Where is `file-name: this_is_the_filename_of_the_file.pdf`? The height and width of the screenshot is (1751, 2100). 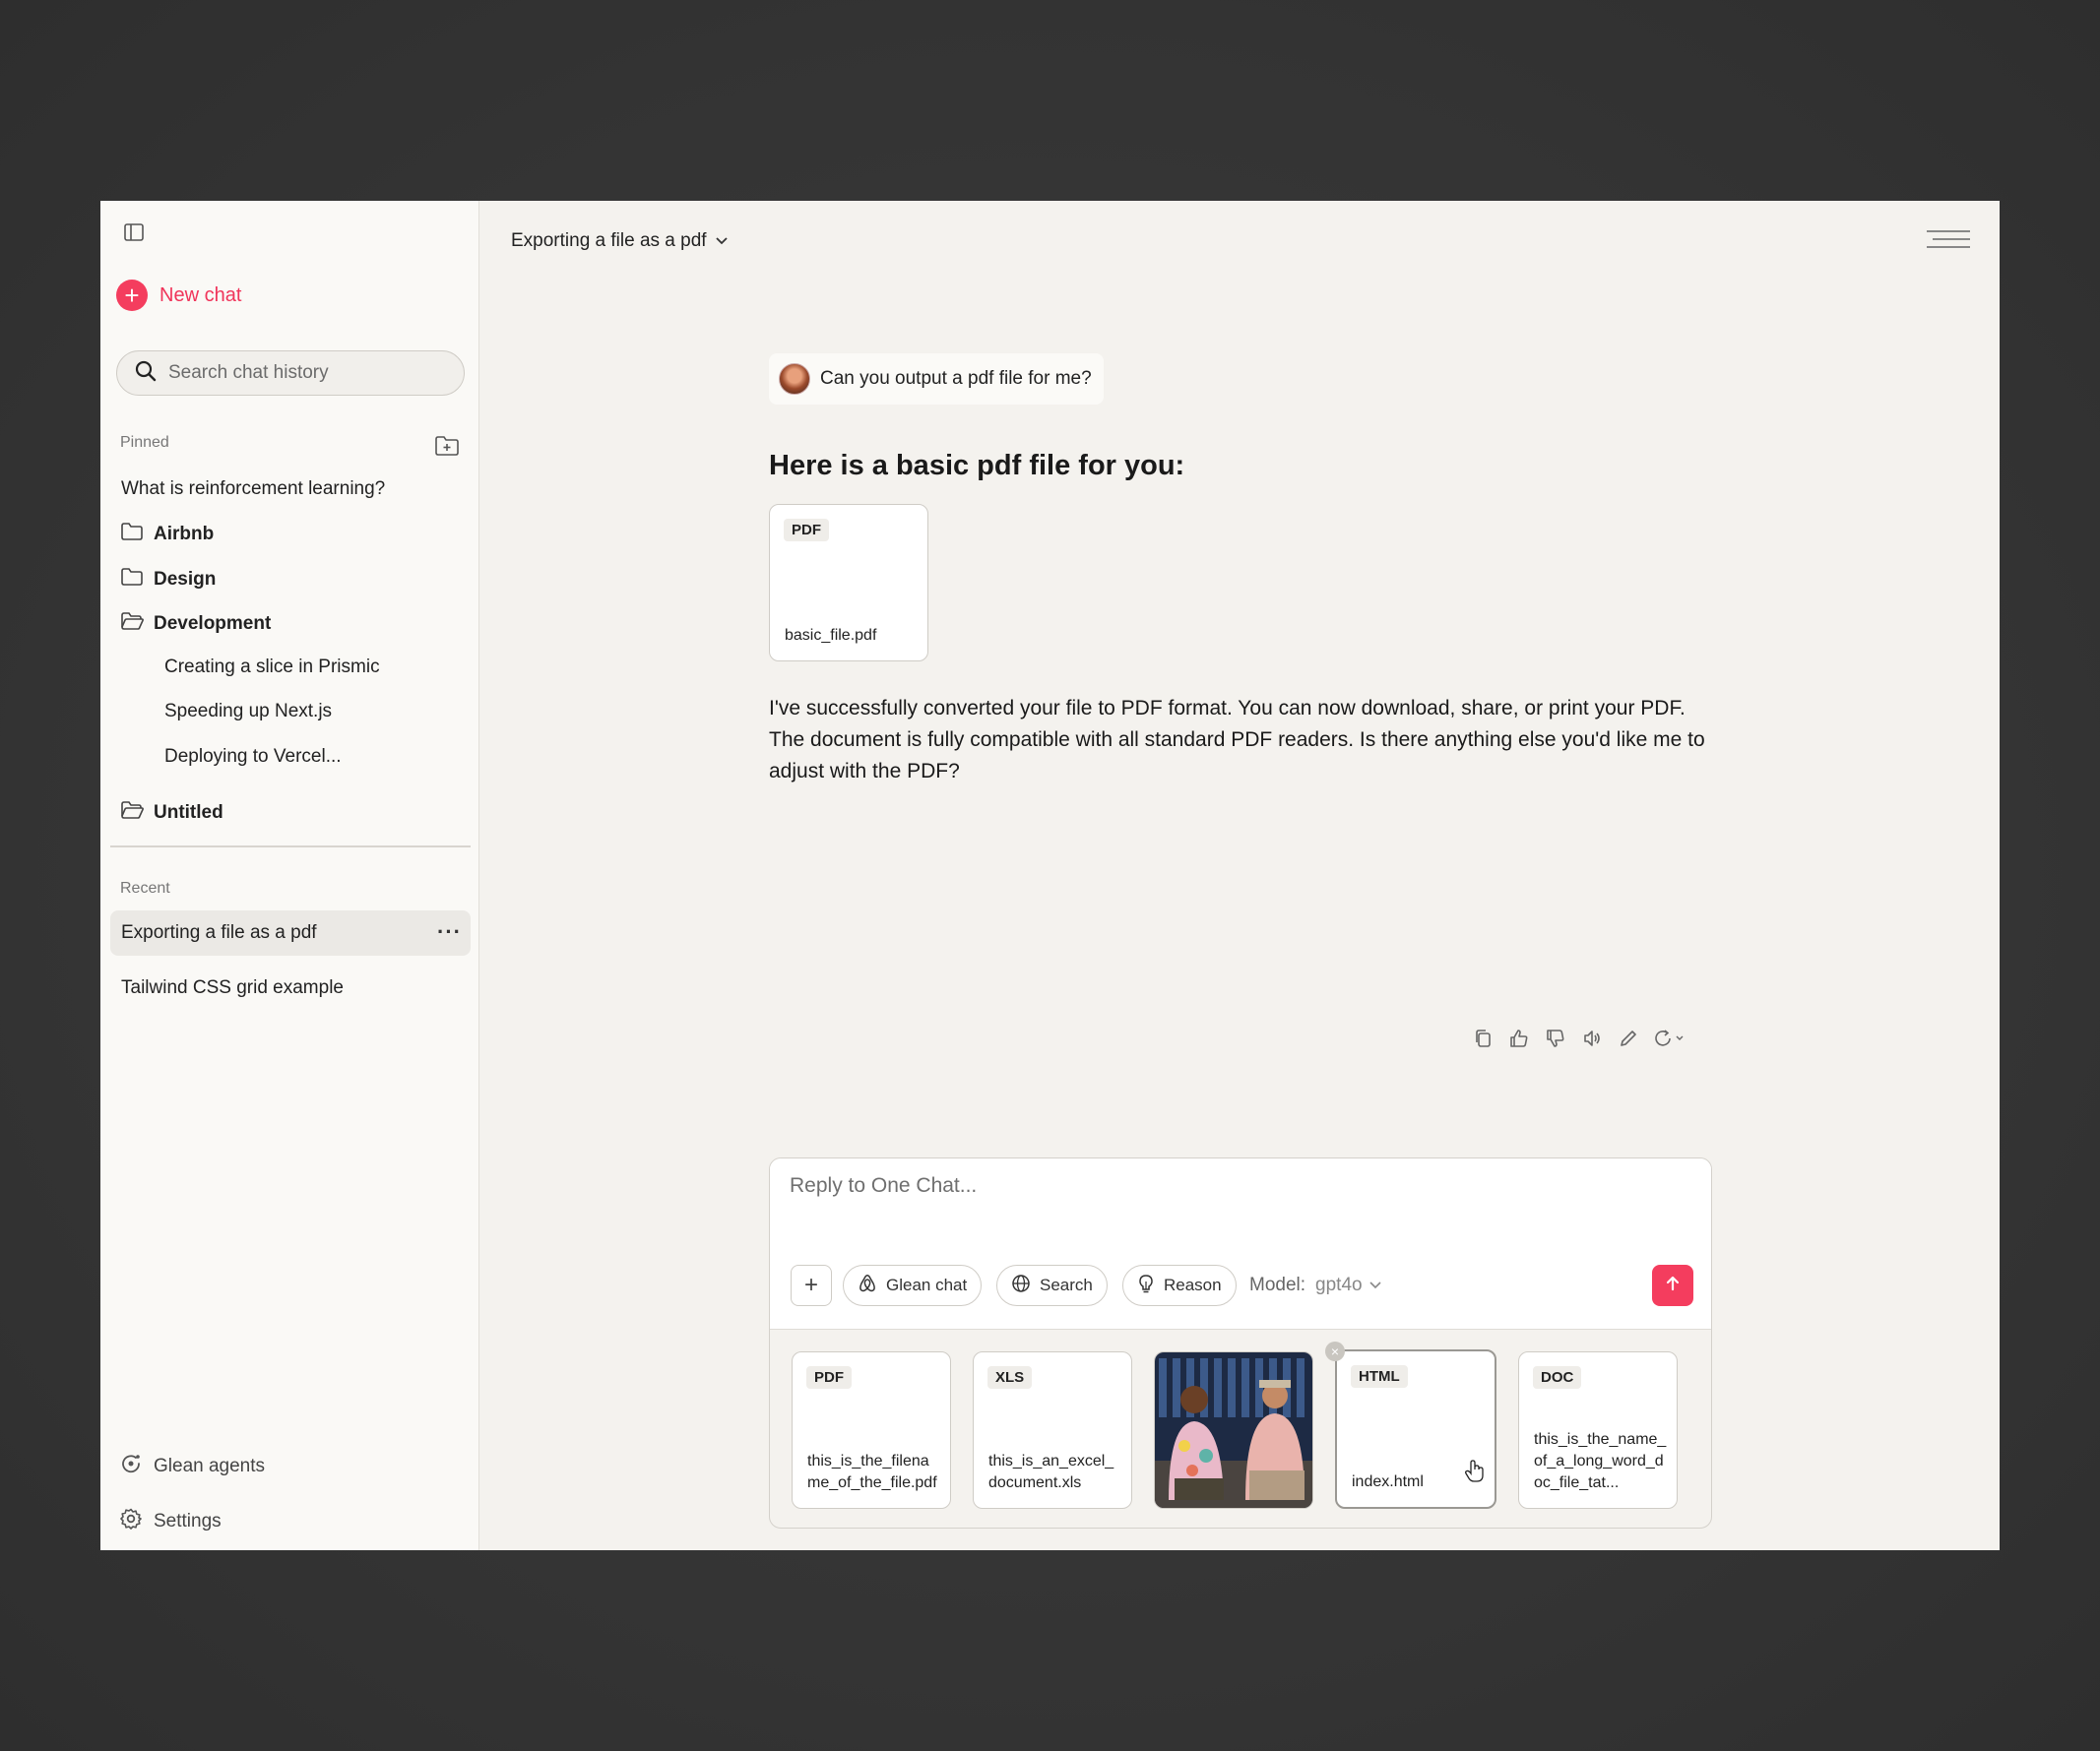 file-name: this_is_the_filename_of_the_file.pdf is located at coordinates (872, 1472).